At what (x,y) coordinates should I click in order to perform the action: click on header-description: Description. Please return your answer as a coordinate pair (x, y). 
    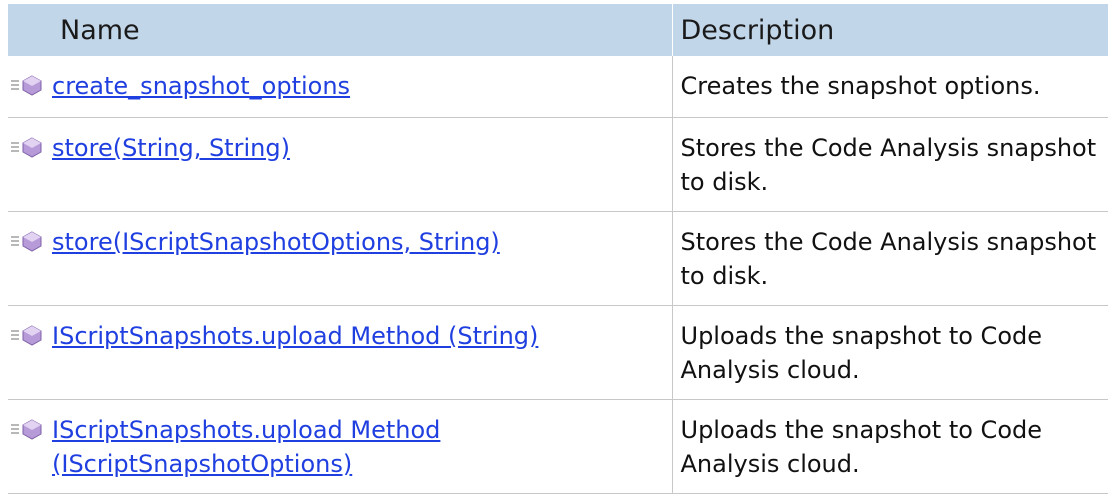
    Looking at the image, I should click on (890, 30).